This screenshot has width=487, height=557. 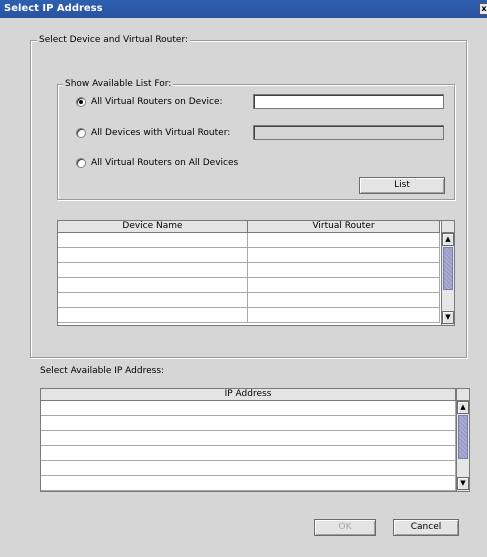 What do you see at coordinates (348, 101) in the screenshot?
I see `device-input` at bounding box center [348, 101].